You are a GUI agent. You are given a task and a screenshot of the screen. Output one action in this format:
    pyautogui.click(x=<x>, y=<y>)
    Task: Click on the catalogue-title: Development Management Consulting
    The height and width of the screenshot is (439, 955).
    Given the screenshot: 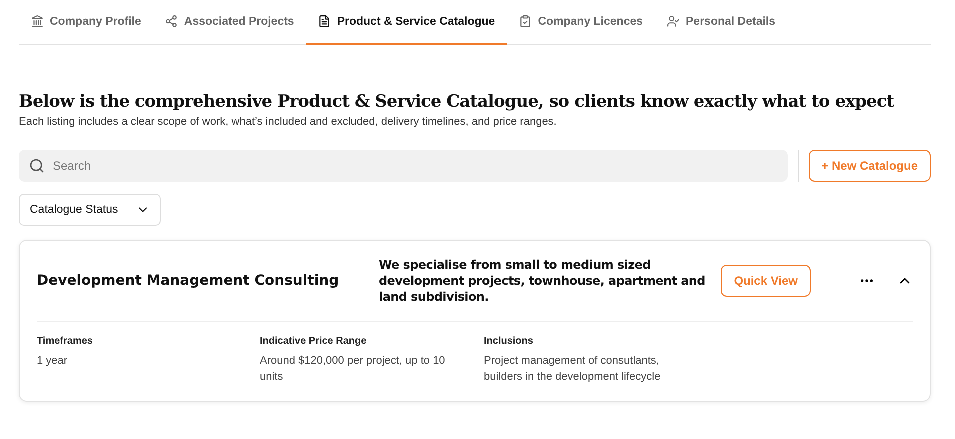 What is the action you would take?
    pyautogui.click(x=188, y=281)
    